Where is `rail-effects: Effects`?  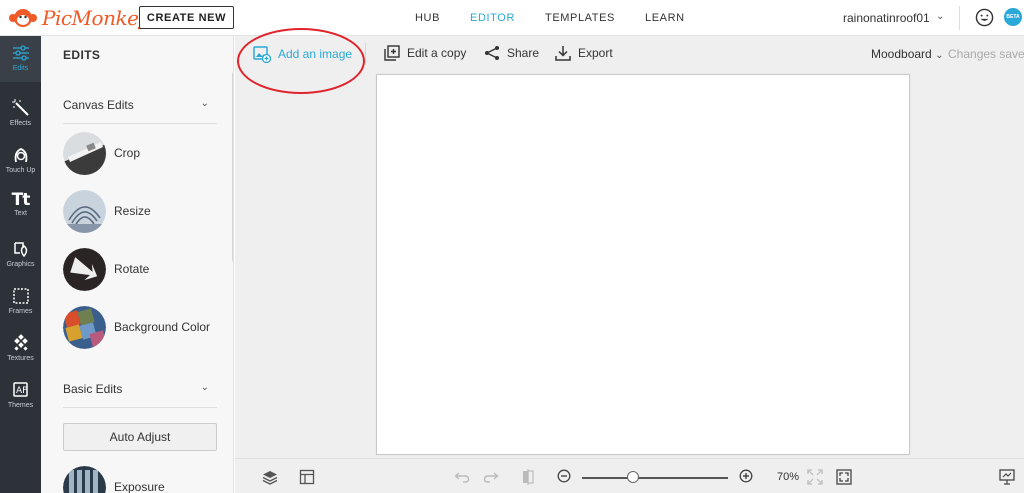
rail-effects: Effects is located at coordinates (20, 114).